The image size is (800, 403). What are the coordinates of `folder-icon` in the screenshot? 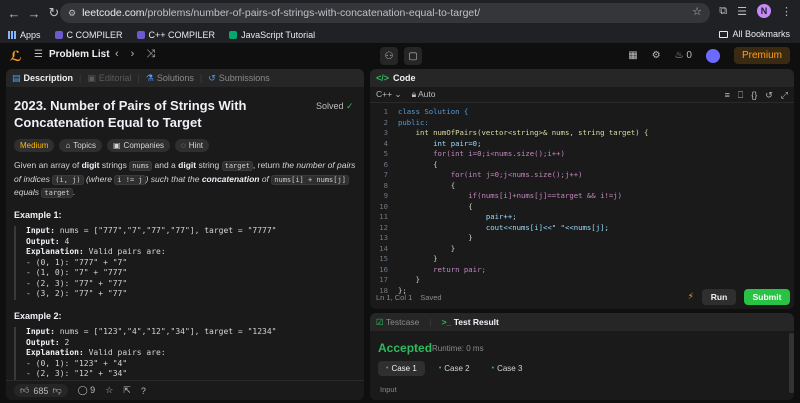 It's located at (724, 34).